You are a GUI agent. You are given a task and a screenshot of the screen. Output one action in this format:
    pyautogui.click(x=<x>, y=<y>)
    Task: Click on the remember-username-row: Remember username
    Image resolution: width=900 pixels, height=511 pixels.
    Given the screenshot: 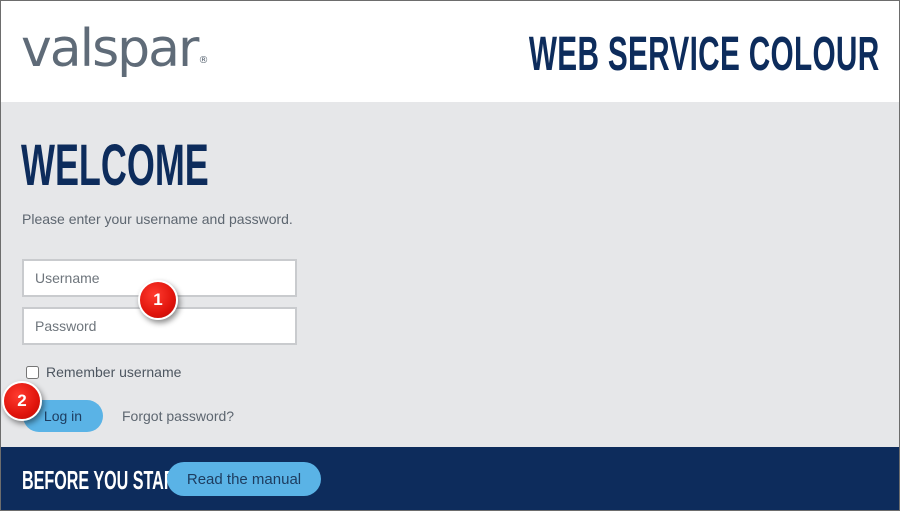 What is the action you would take?
    pyautogui.click(x=103, y=372)
    